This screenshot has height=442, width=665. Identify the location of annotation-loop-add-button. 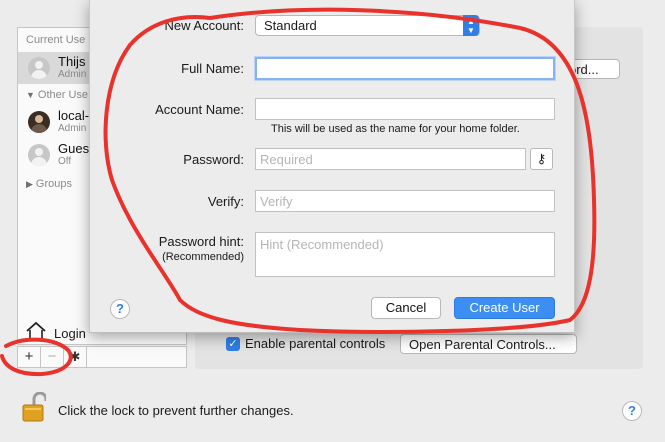
(36, 357).